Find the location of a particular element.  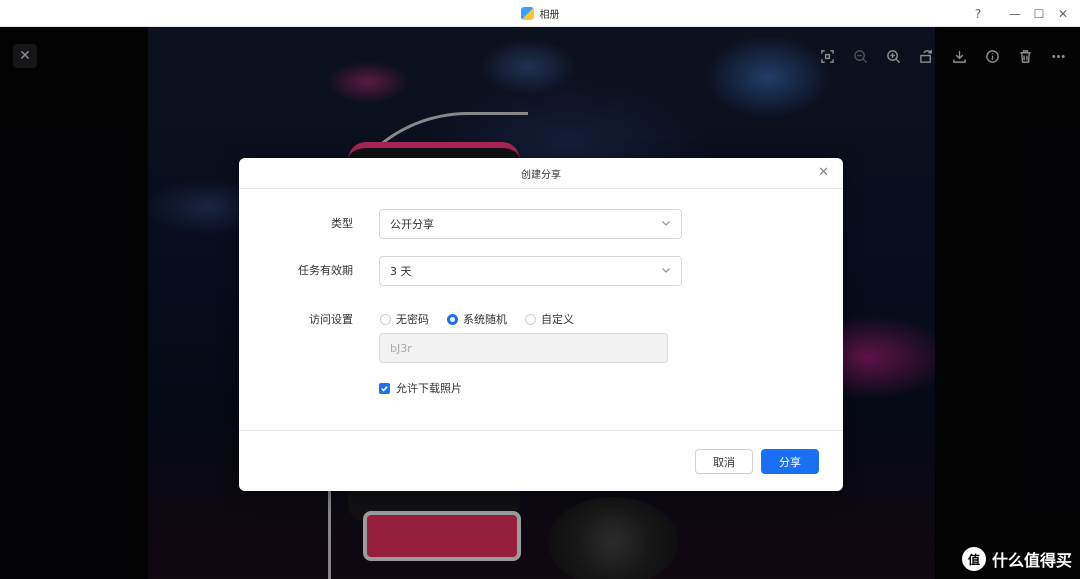

watermark-logo: 值 is located at coordinates (973, 559).